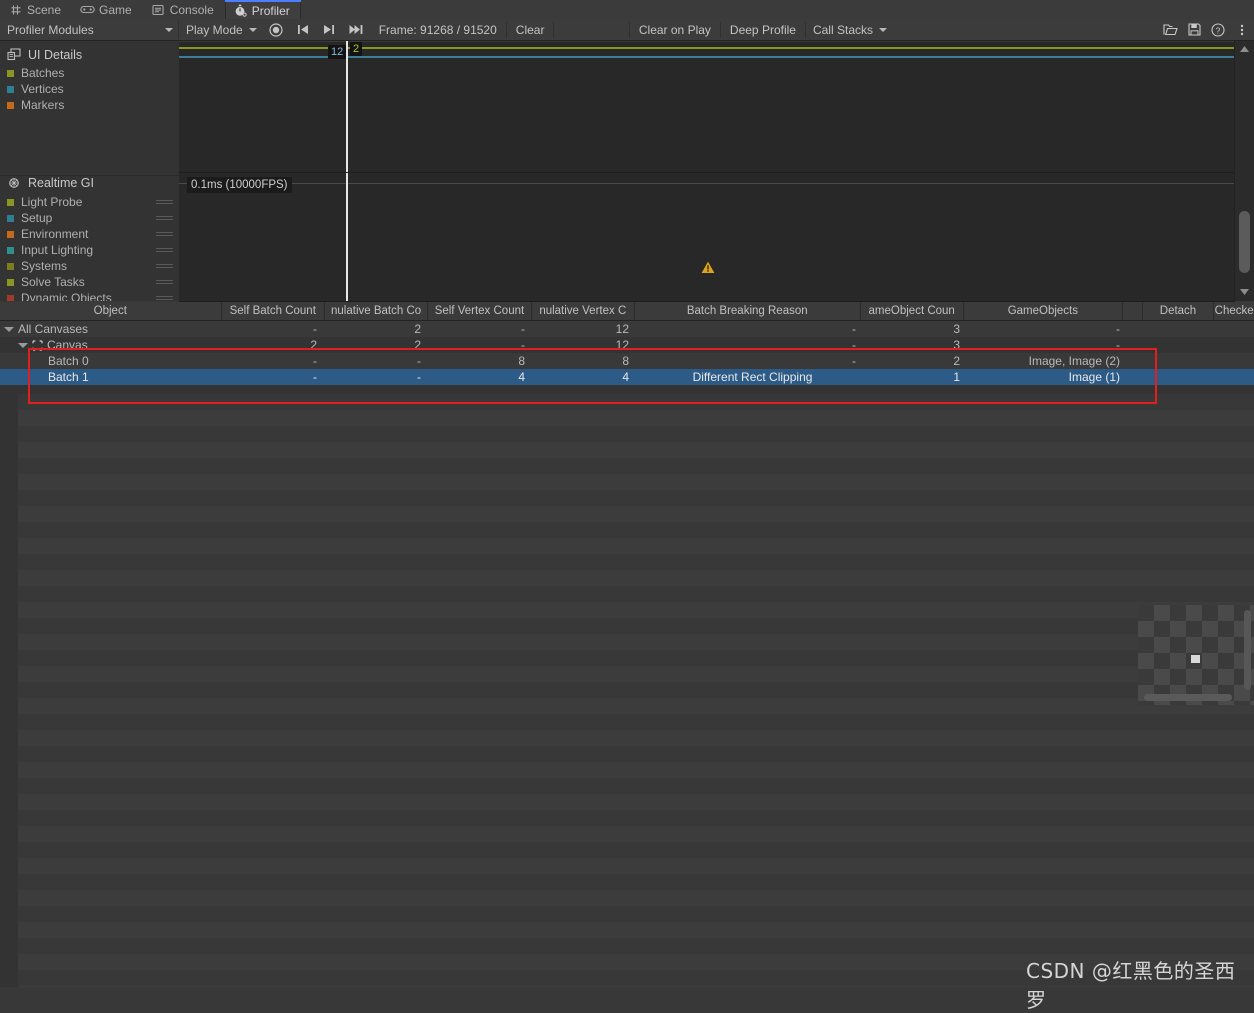 Image resolution: width=1254 pixels, height=1013 pixels. Describe the element at coordinates (356, 29) in the screenshot. I see `jump-to-latest-frame-button` at that location.